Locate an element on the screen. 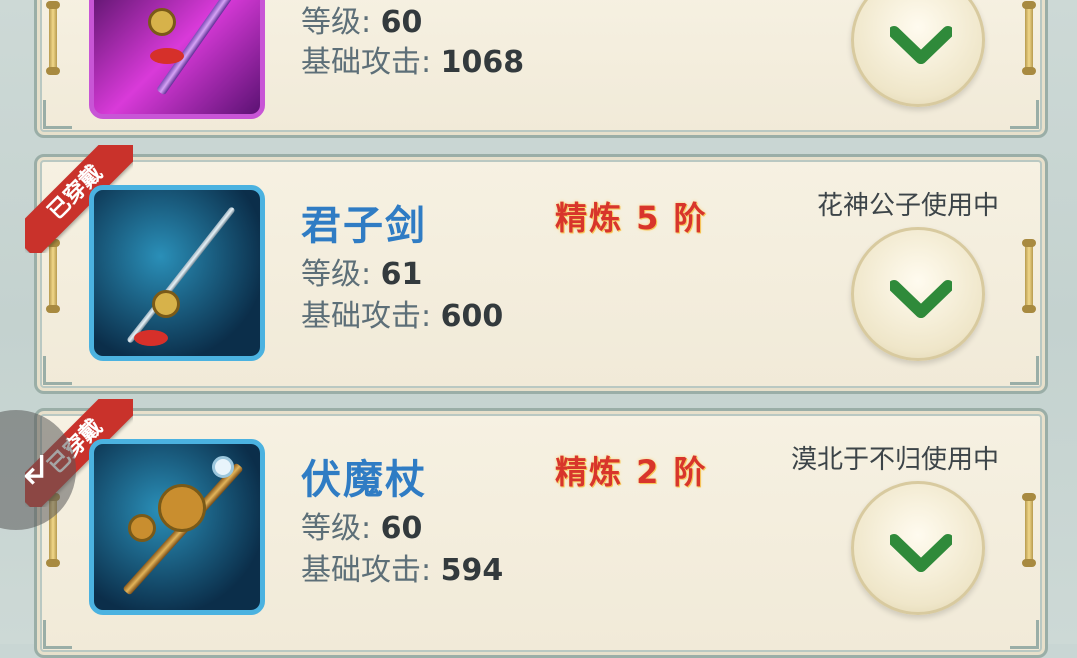 The image size is (1077, 658). owner-status: 漠北于不归使用中 is located at coordinates (894, 460).